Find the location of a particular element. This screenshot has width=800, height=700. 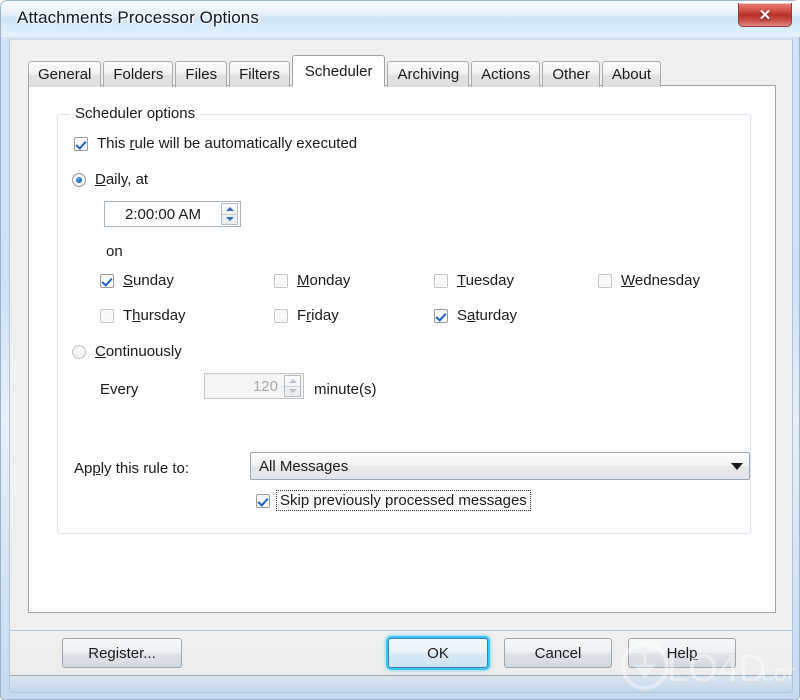

interval-spin-buttons is located at coordinates (292, 386).